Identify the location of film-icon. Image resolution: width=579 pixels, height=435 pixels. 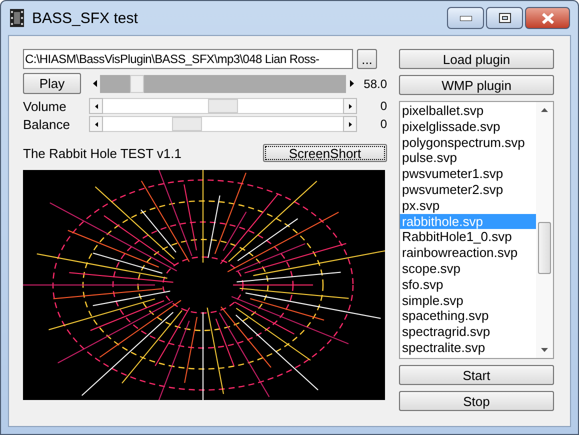
(17, 18).